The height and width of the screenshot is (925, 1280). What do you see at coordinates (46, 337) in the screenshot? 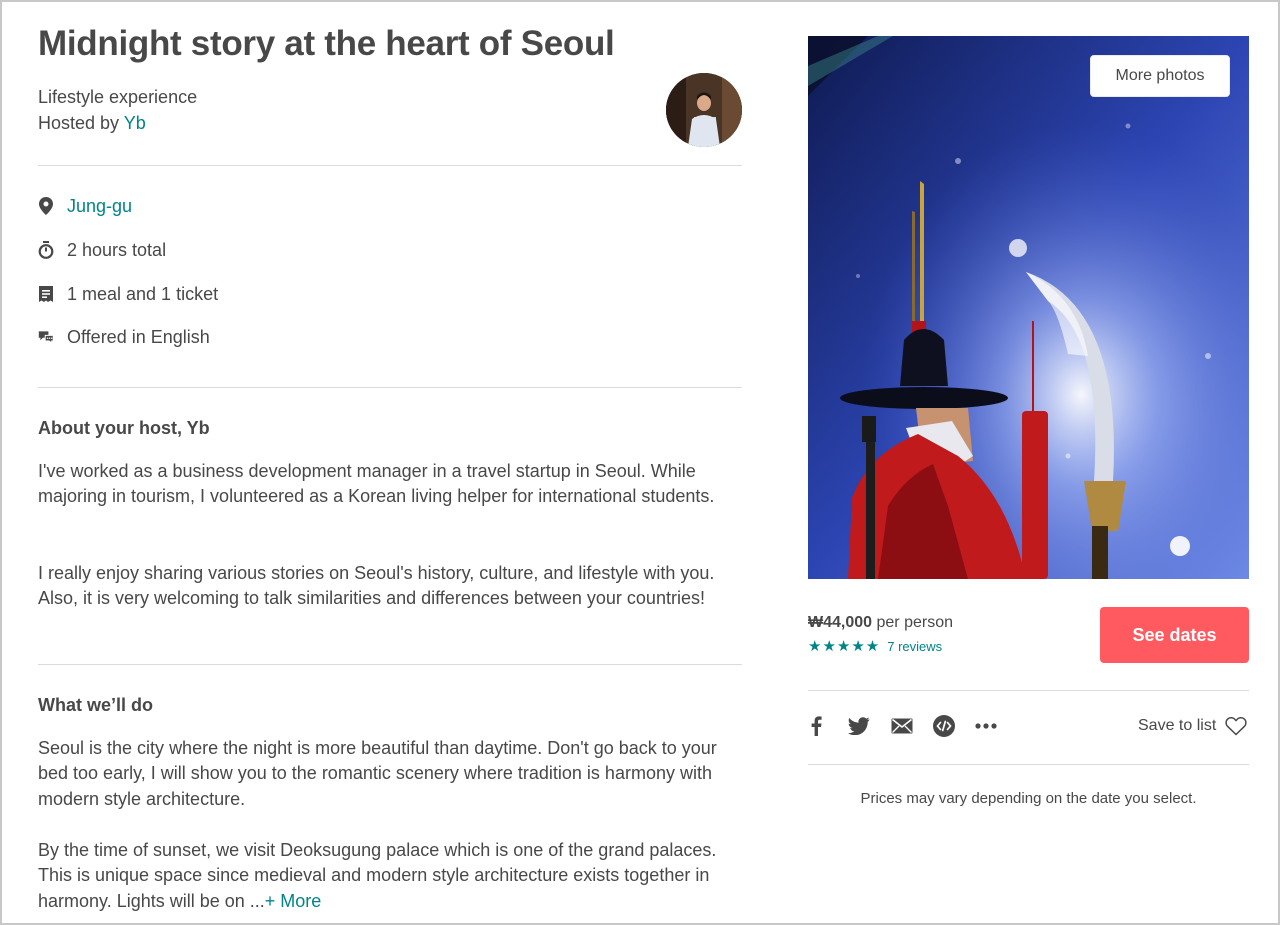
I see `chat-bubbles-icon` at bounding box center [46, 337].